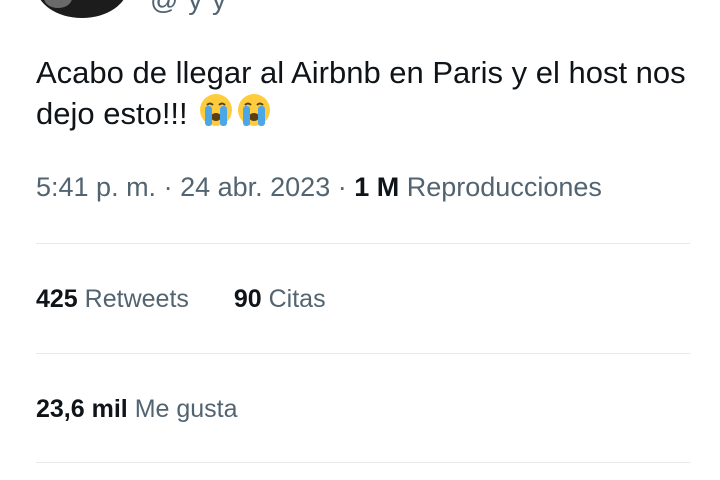 This screenshot has width=720, height=480. I want to click on stats-row-retweets: 425 Retweets 90 Citas, so click(181, 299).